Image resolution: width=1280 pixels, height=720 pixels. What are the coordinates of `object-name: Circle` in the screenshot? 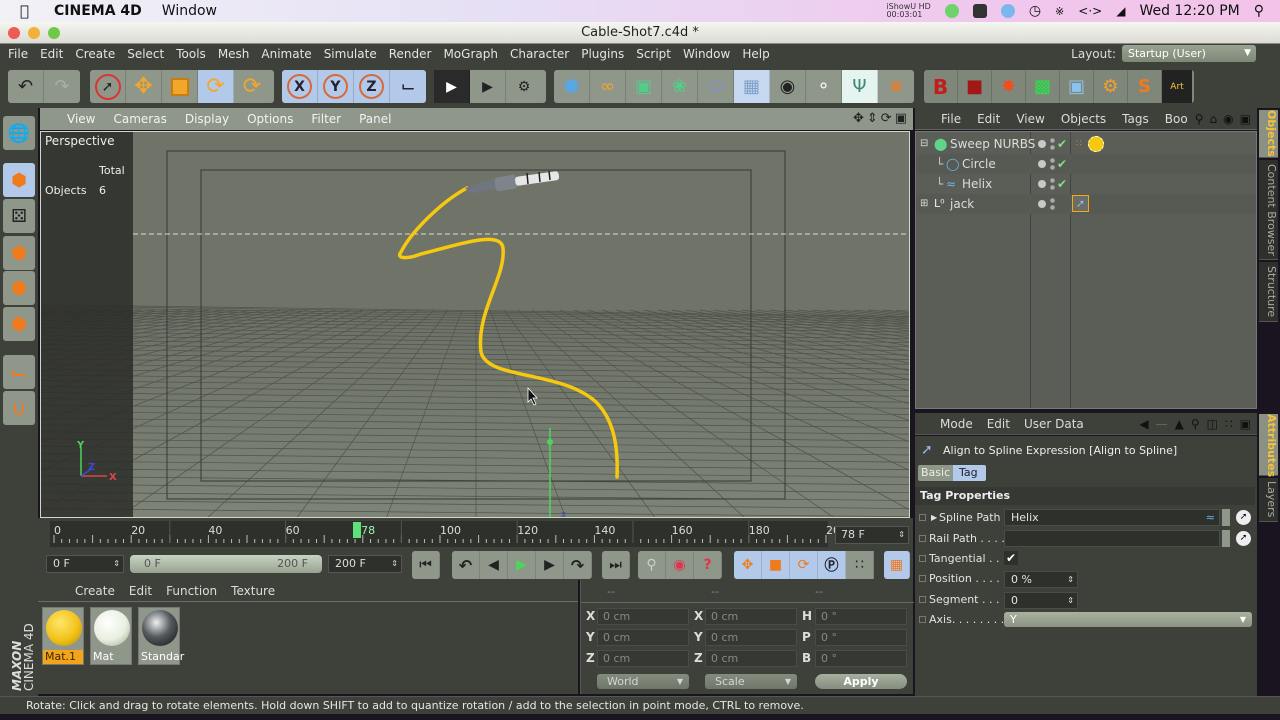 It's located at (979, 164).